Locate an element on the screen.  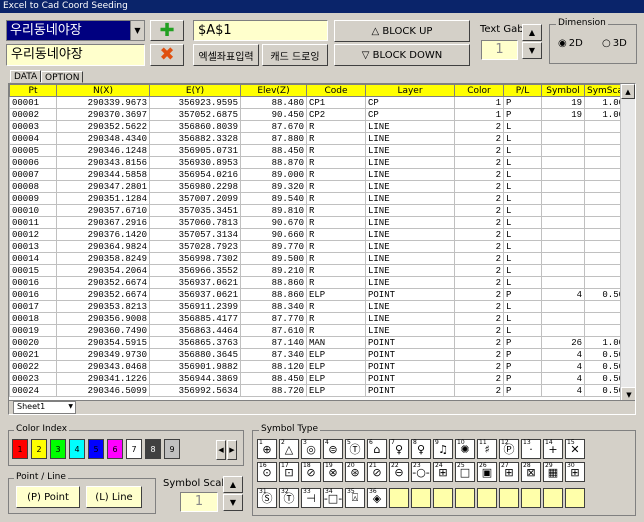
table-cell: 357057.3134 is located at coordinates (195, 234).